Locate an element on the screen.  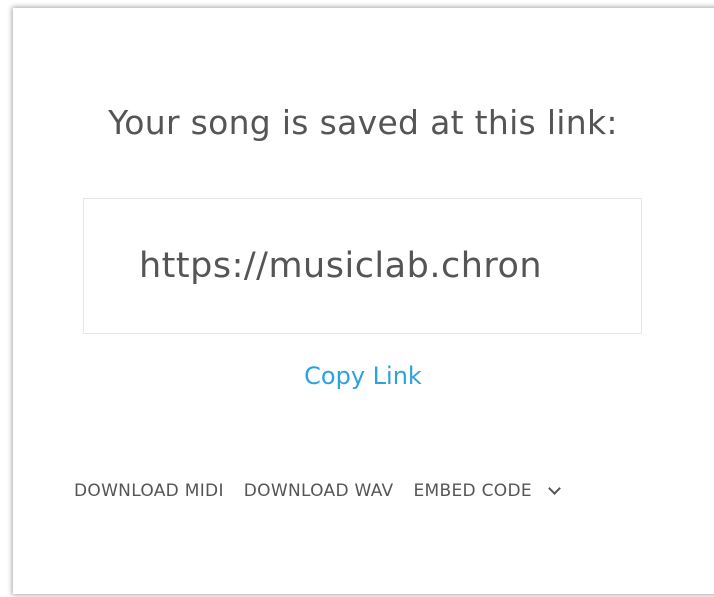
download-wav-button: DOWNLOAD WAV is located at coordinates (319, 491).